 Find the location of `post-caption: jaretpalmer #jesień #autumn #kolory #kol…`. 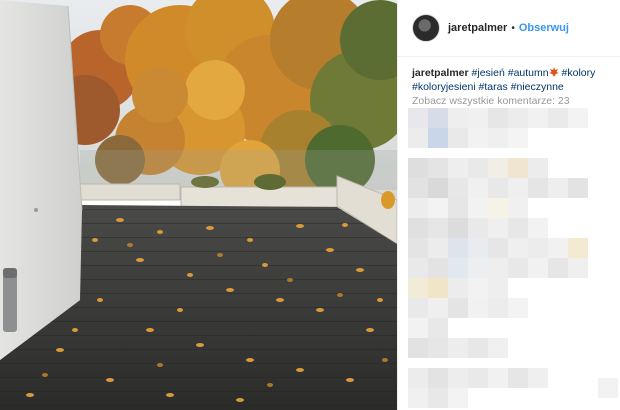

post-caption: jaretpalmer #jesień #autumn #kolory #kol… is located at coordinates (509, 75).